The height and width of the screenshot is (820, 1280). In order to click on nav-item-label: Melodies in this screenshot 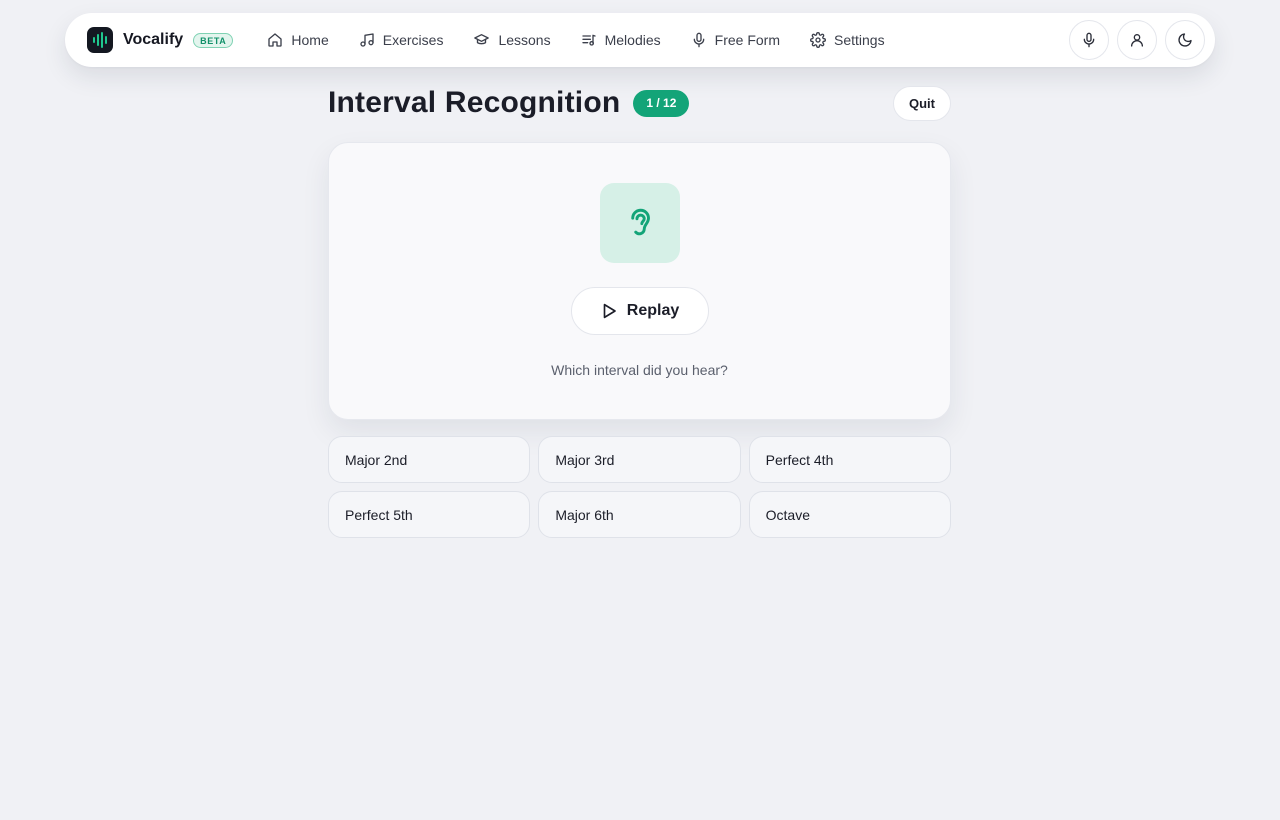, I will do `click(632, 40)`.